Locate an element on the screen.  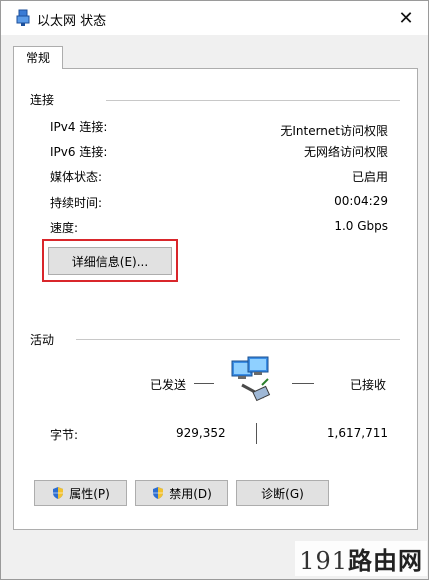
watermark-text: 路由网 is located at coordinates (385, 561).